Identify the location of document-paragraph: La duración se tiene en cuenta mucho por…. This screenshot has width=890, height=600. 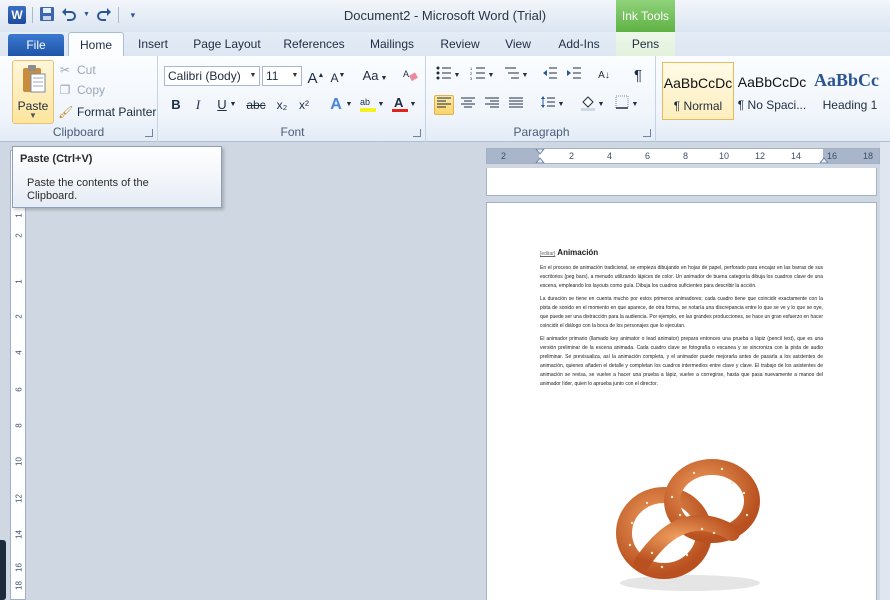
(681, 312).